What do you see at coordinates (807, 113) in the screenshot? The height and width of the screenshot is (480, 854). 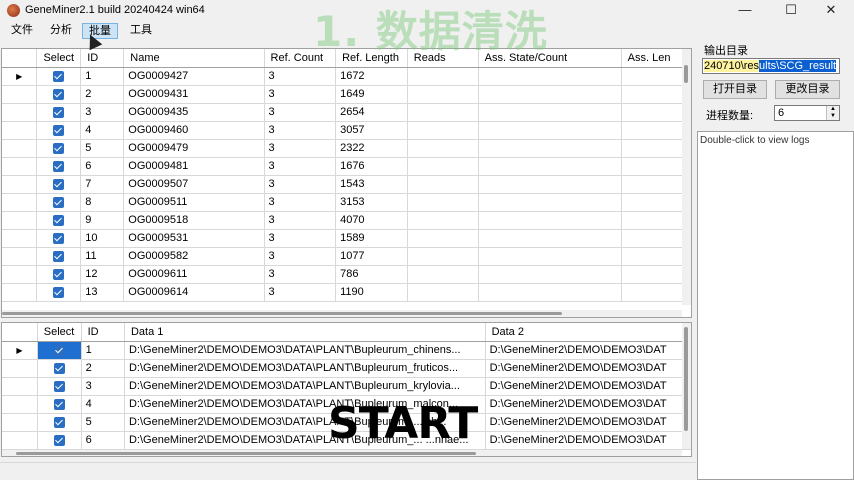 I see `threads-stepper: 6 ▲ ▼` at bounding box center [807, 113].